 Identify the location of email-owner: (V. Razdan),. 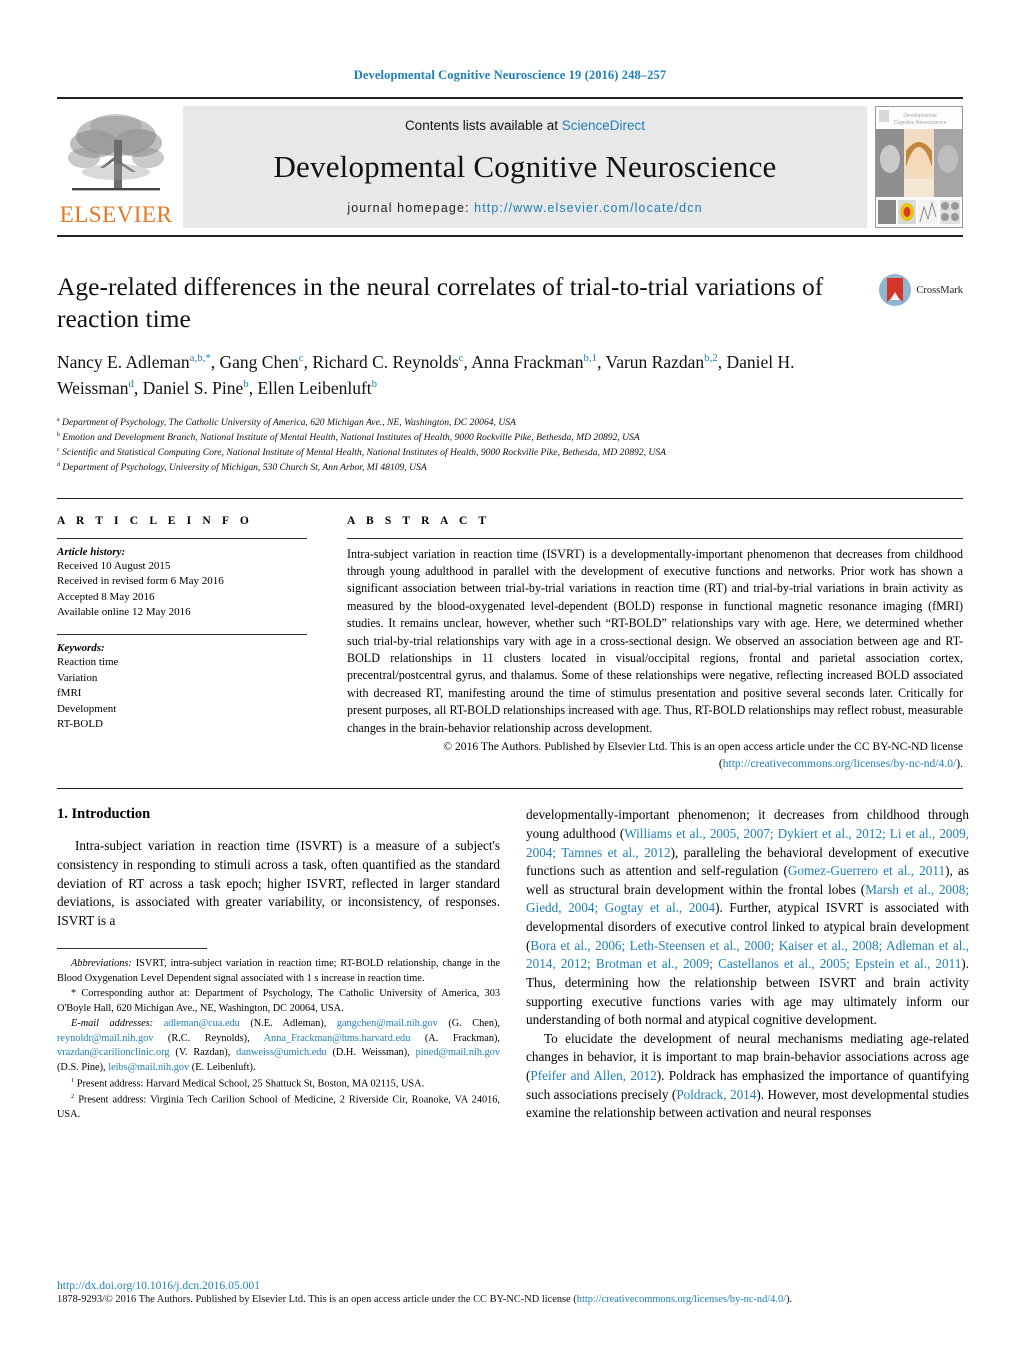
(203, 1053).